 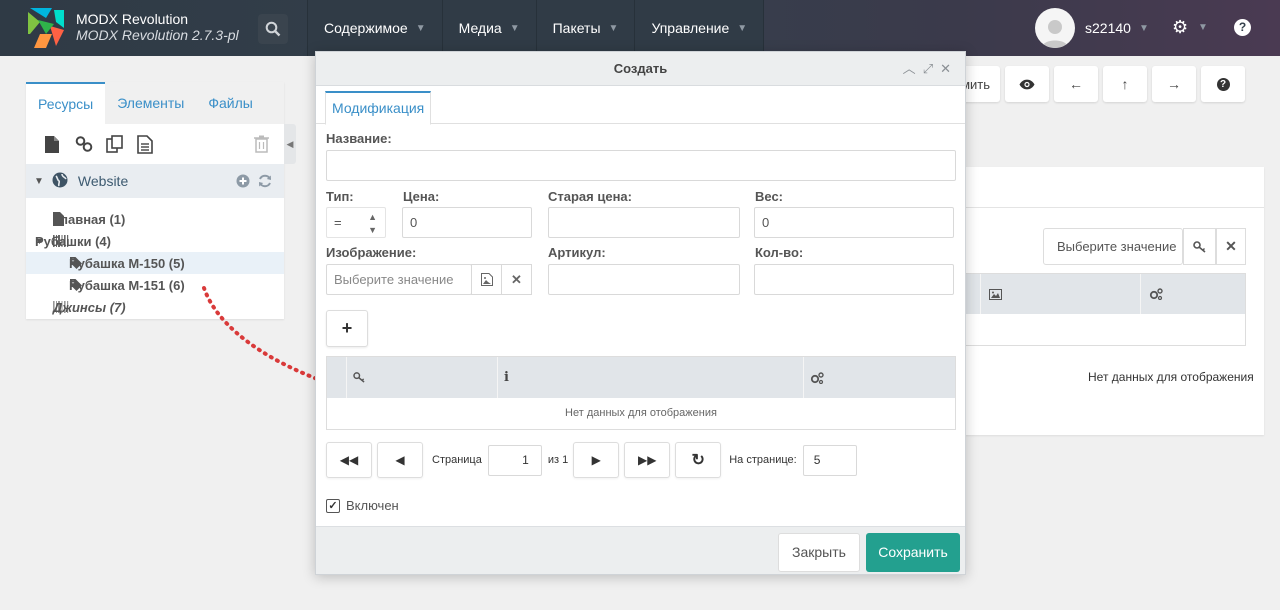 I want to click on modifications-grid, so click(x=1103, y=309).